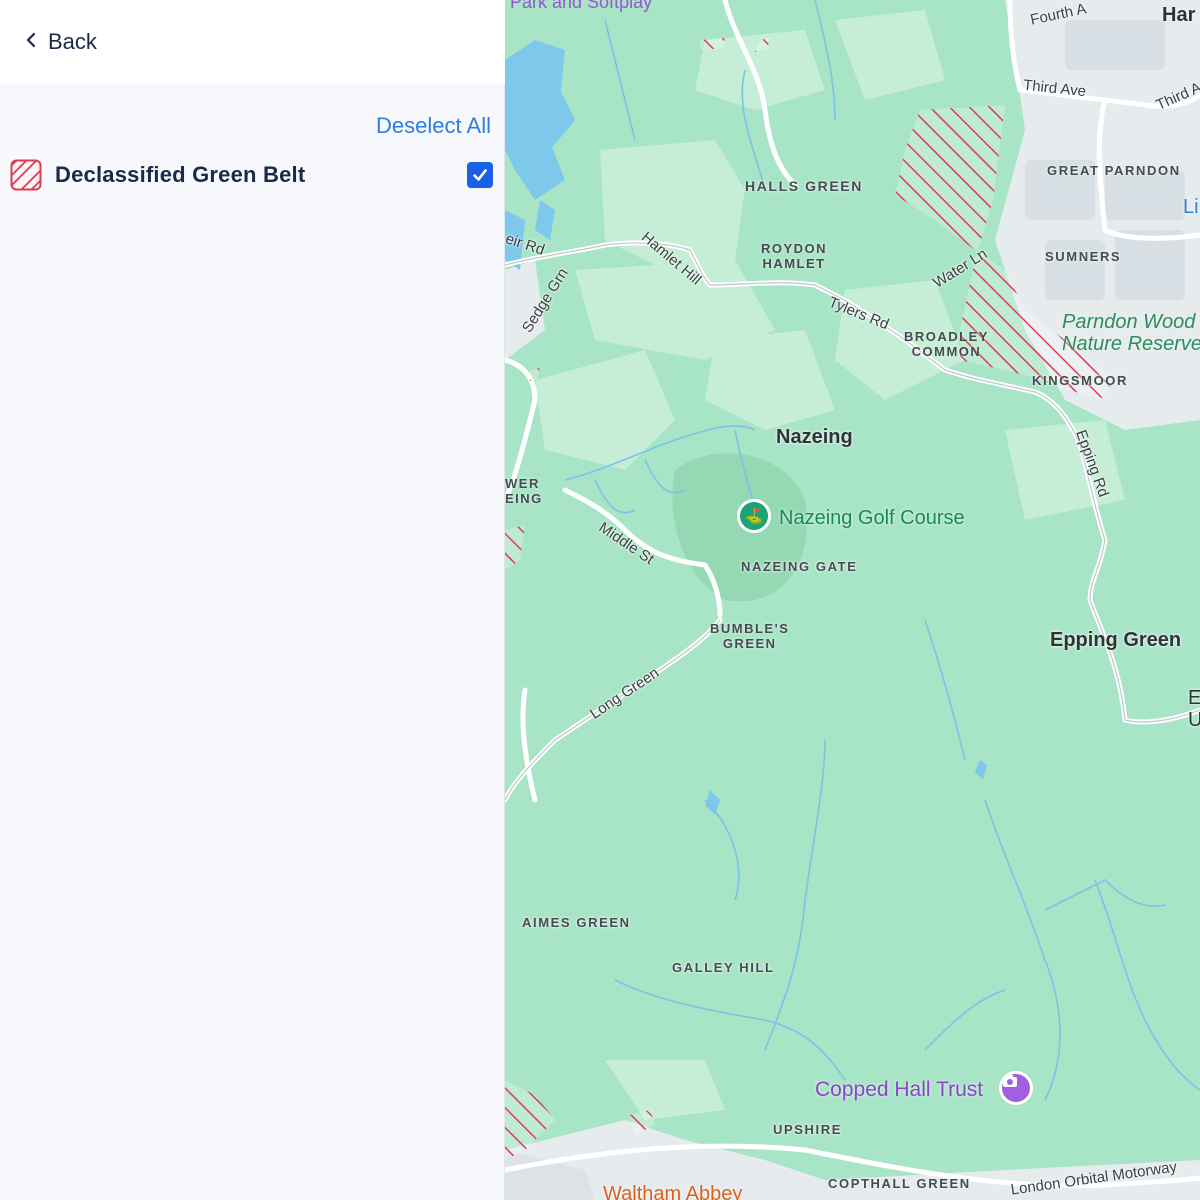 This screenshot has height=1200, width=1200. I want to click on back-button: Back, so click(60, 42).